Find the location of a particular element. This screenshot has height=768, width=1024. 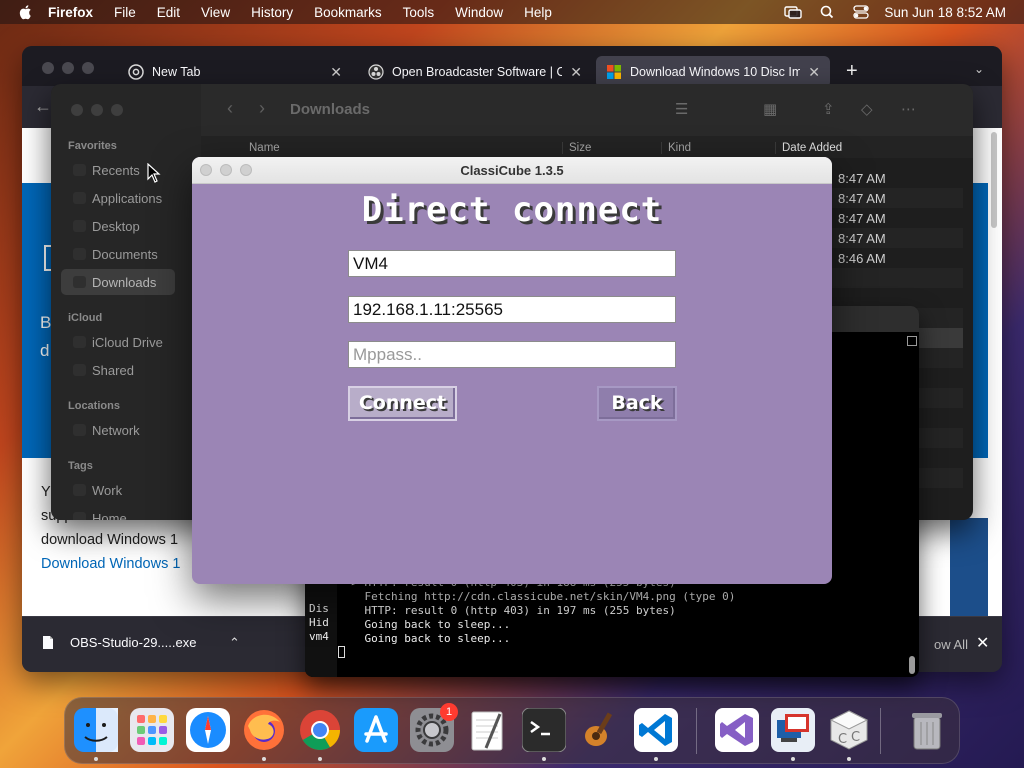

menu-edit: Edit is located at coordinates (168, 12).